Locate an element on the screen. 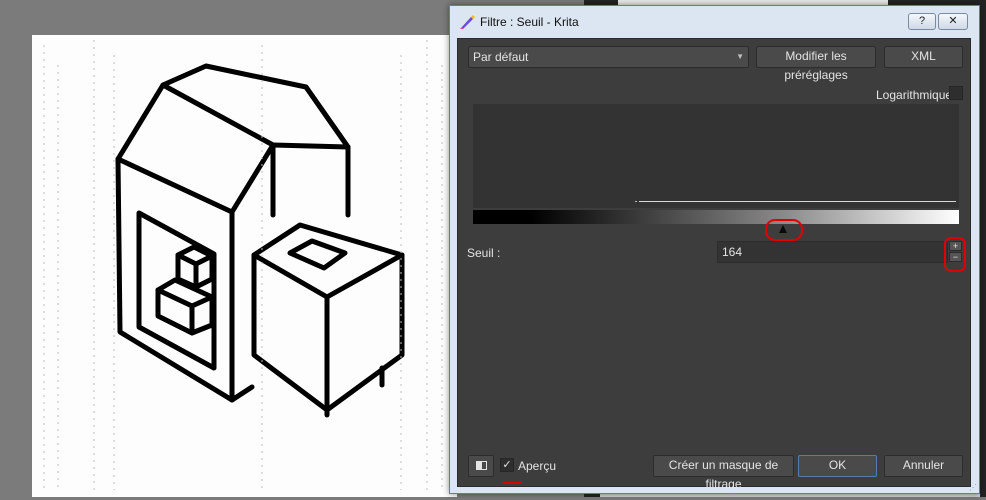 Image resolution: width=986 pixels, height=500 pixels. logarithmic-checkbox is located at coordinates (956, 93).